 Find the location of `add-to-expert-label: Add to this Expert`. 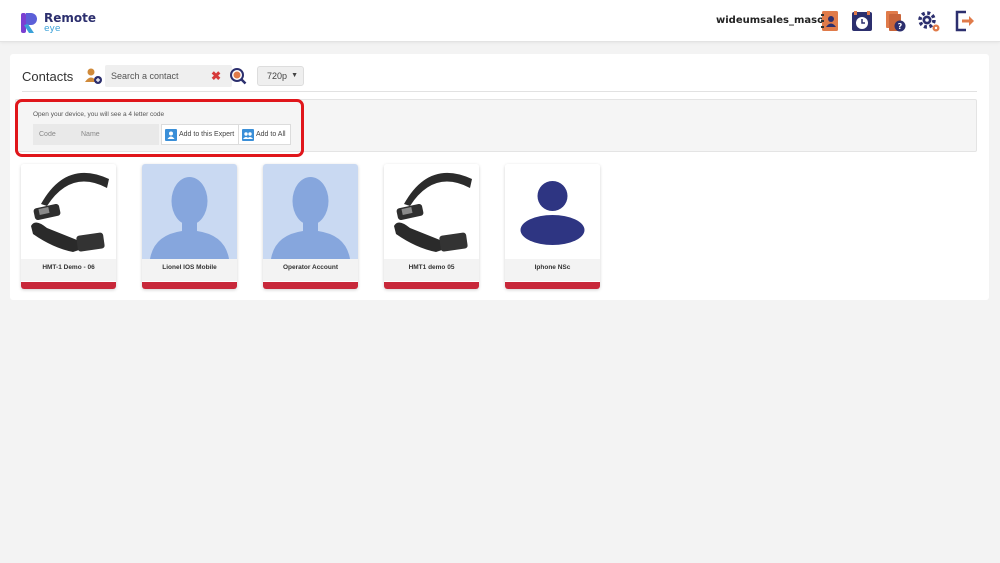

add-to-expert-label: Add to this Expert is located at coordinates (207, 134).